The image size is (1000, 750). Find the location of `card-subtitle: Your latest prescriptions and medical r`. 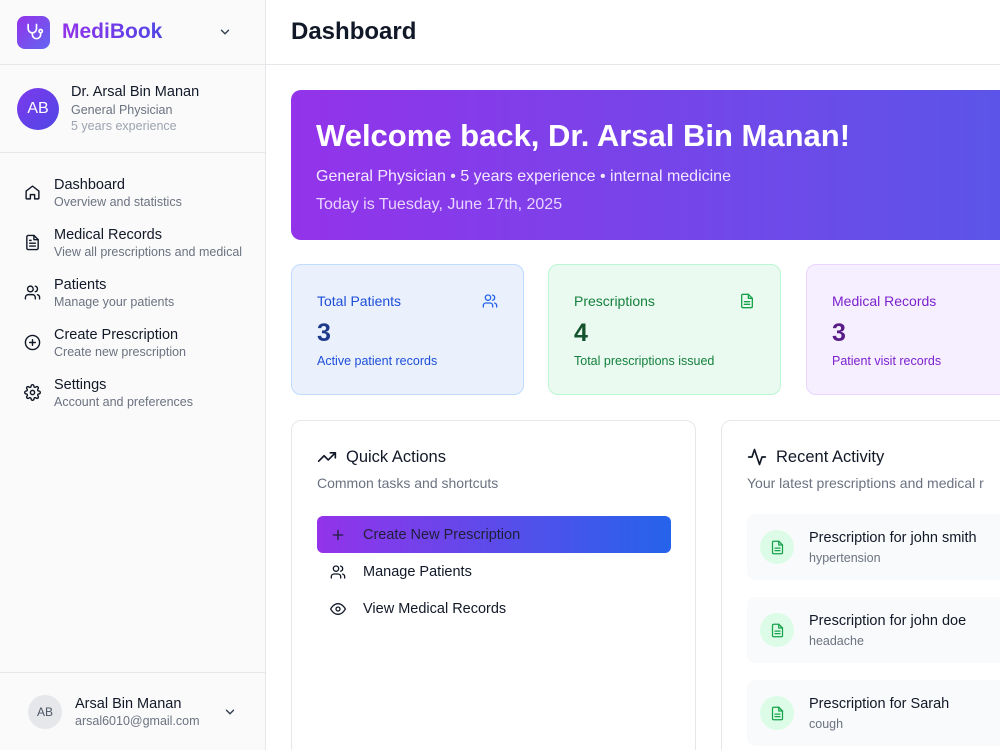

card-subtitle: Your latest prescriptions and medical r is located at coordinates (865, 483).